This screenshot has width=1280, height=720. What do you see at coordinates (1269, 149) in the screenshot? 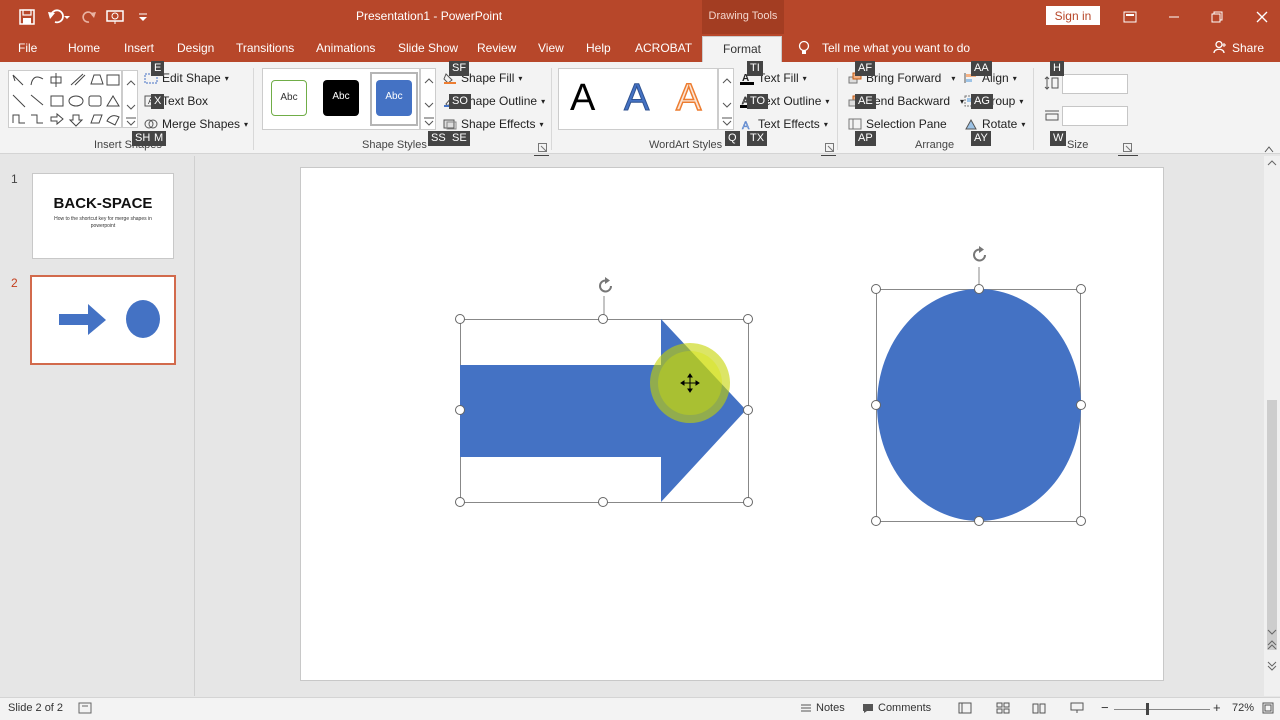
I see `collapse-ribbon-icon` at bounding box center [1269, 149].